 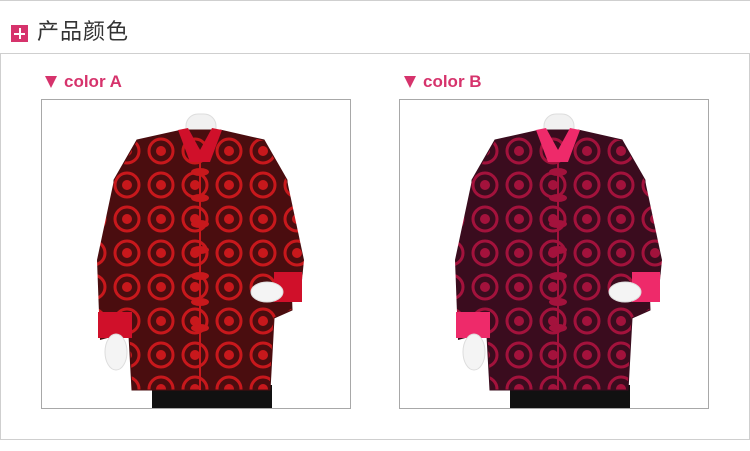 What do you see at coordinates (83, 32) in the screenshot?
I see `section-title: 产品颜色` at bounding box center [83, 32].